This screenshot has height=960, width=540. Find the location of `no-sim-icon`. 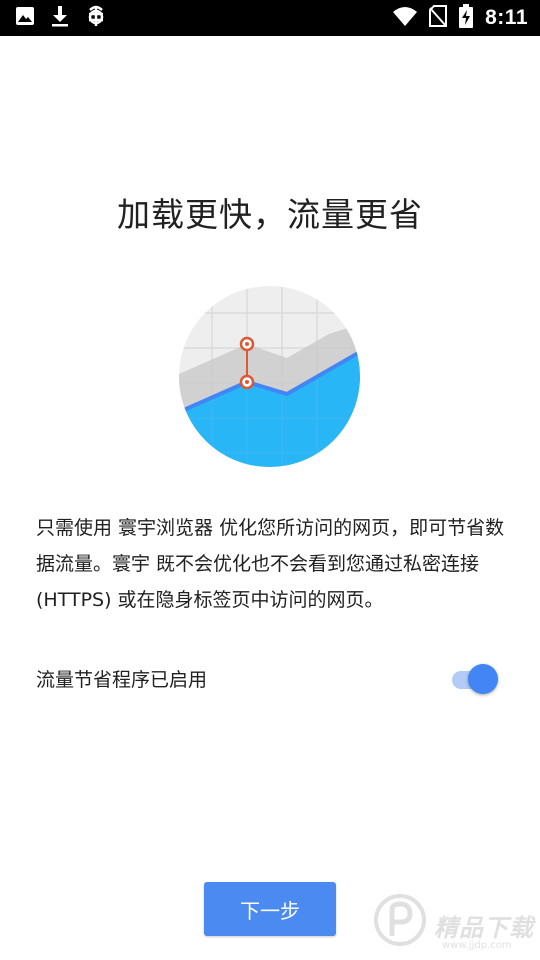

no-sim-icon is located at coordinates (438, 18).